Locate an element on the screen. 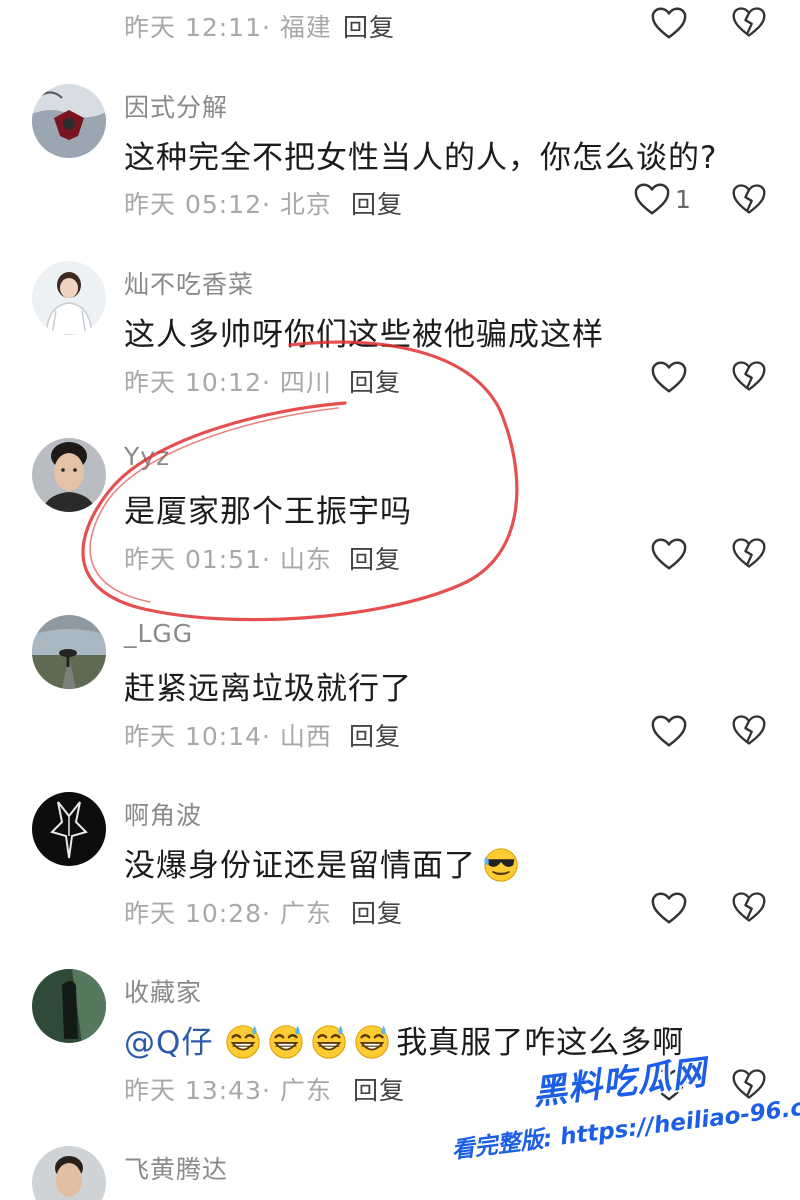 This screenshot has width=800, height=1200. watermark: 黑料吃瓜网 看完整版: https://heiliao-96.com is located at coordinates (620, 1108).